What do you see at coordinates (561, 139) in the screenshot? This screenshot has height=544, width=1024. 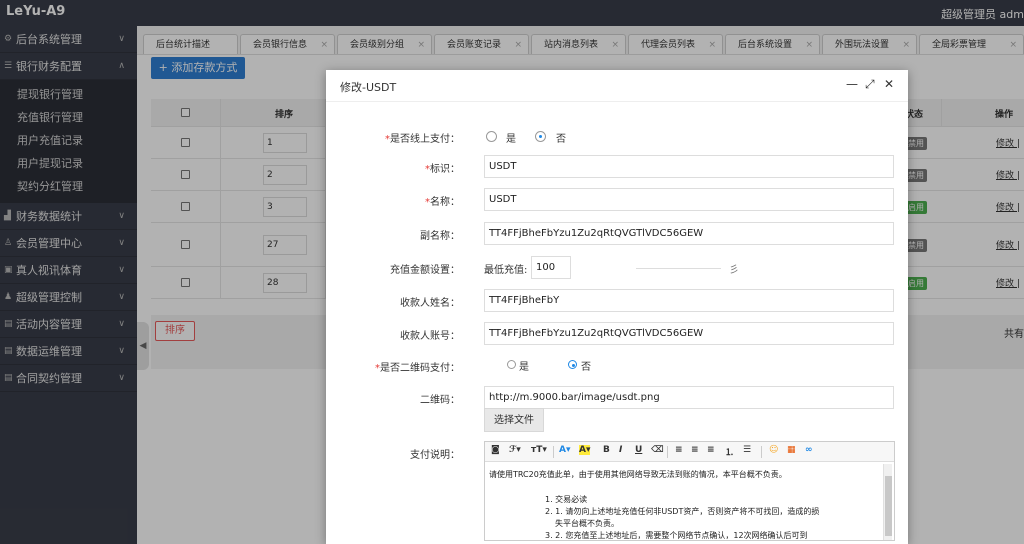 I see `online-pay-no-label: 否` at bounding box center [561, 139].